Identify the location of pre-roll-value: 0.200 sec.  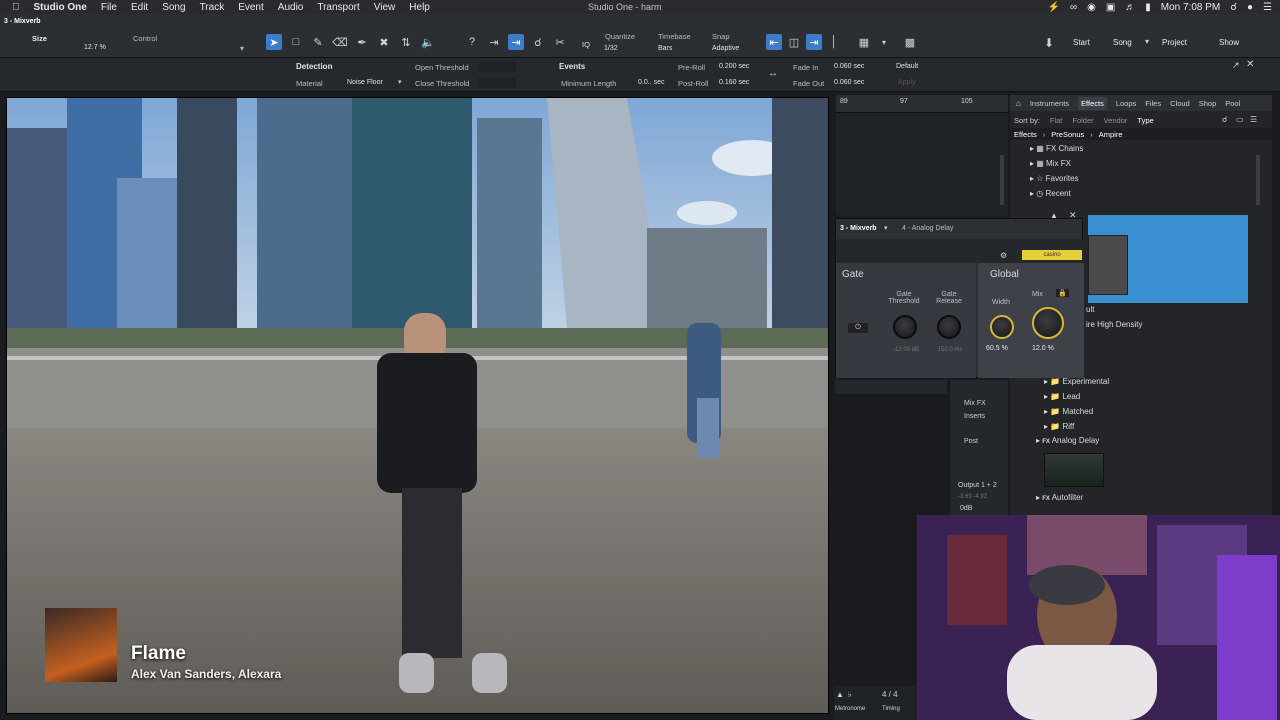
(734, 66).